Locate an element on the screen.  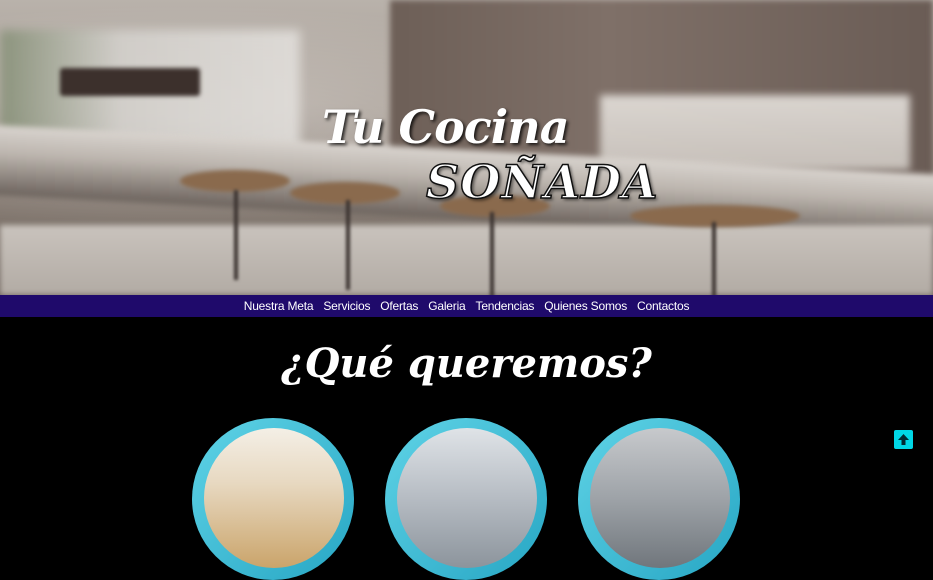
arrow-up-icon is located at coordinates (903, 439).